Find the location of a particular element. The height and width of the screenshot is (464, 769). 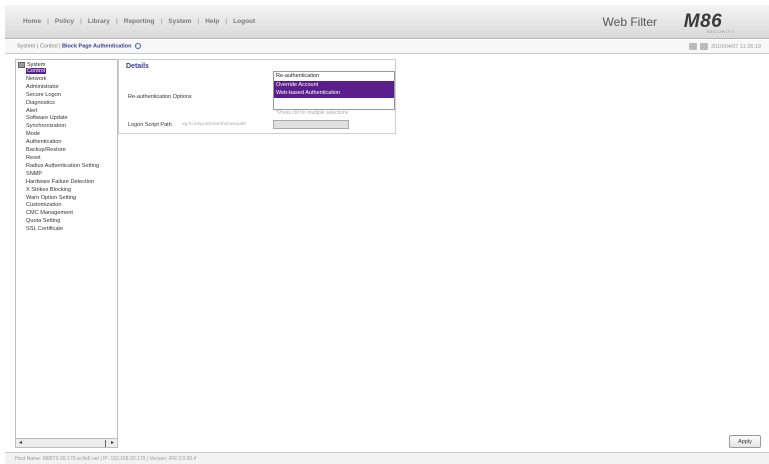

tree-item-label: Warn Option Setting is located at coordinates (51, 197).